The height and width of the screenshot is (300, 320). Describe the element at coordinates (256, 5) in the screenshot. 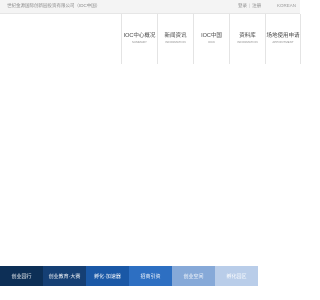

I see `register-link: 注册` at that location.